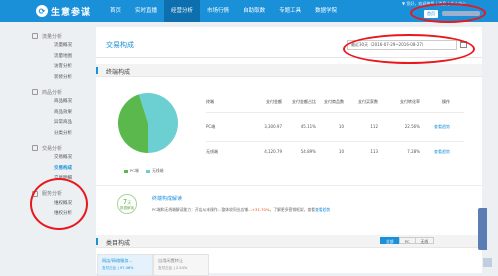 Image resolution: width=498 pixels, height=276 pixels. I want to click on feedback-tab, so click(482, 229).